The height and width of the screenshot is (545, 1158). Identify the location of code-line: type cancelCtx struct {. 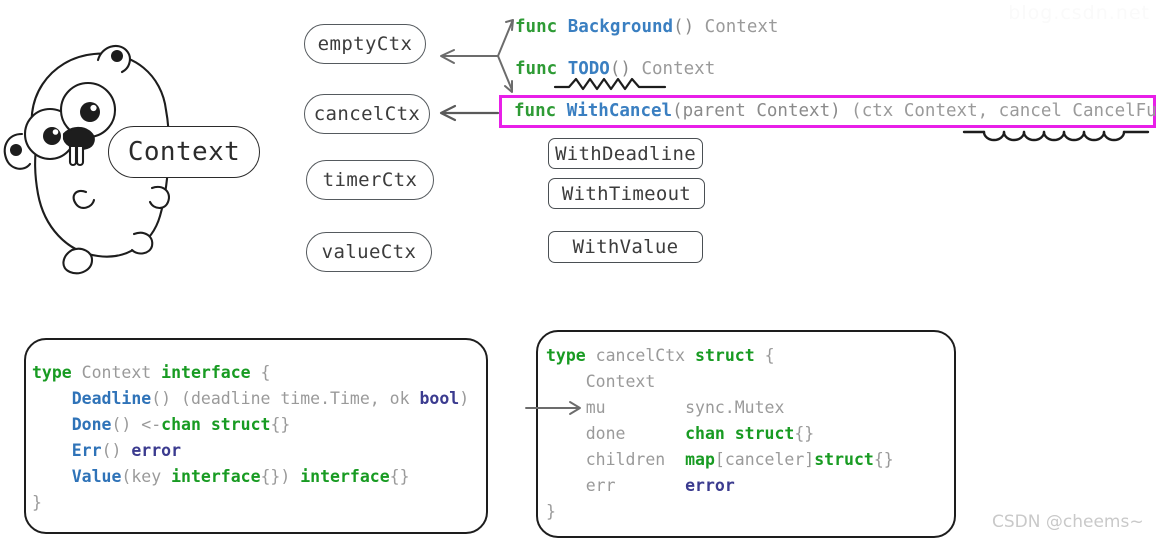
(720, 356).